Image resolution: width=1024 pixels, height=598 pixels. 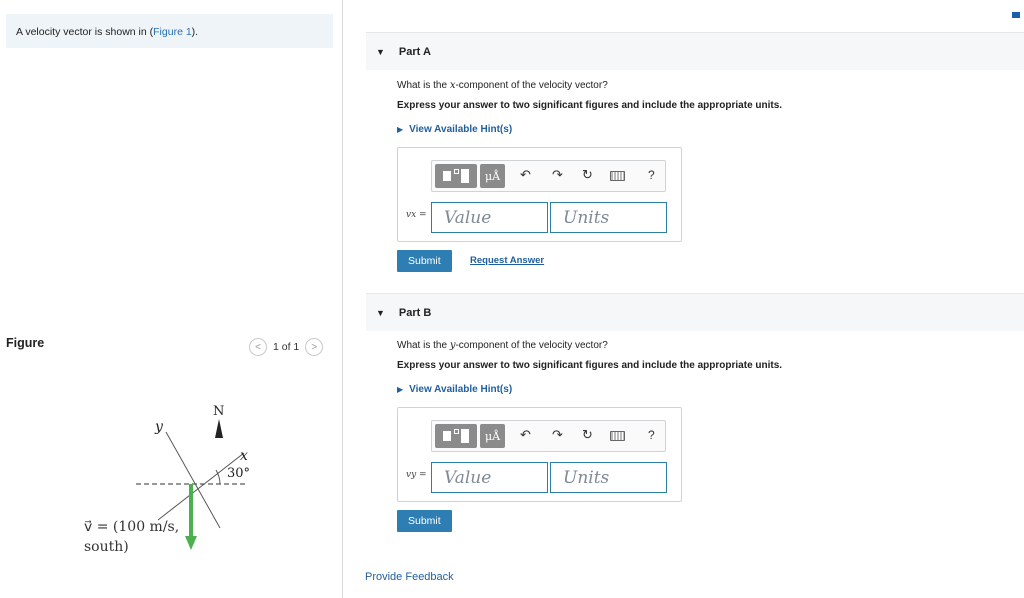 What do you see at coordinates (416, 475) in the screenshot?
I see `part-b-variable-label: vy =` at bounding box center [416, 475].